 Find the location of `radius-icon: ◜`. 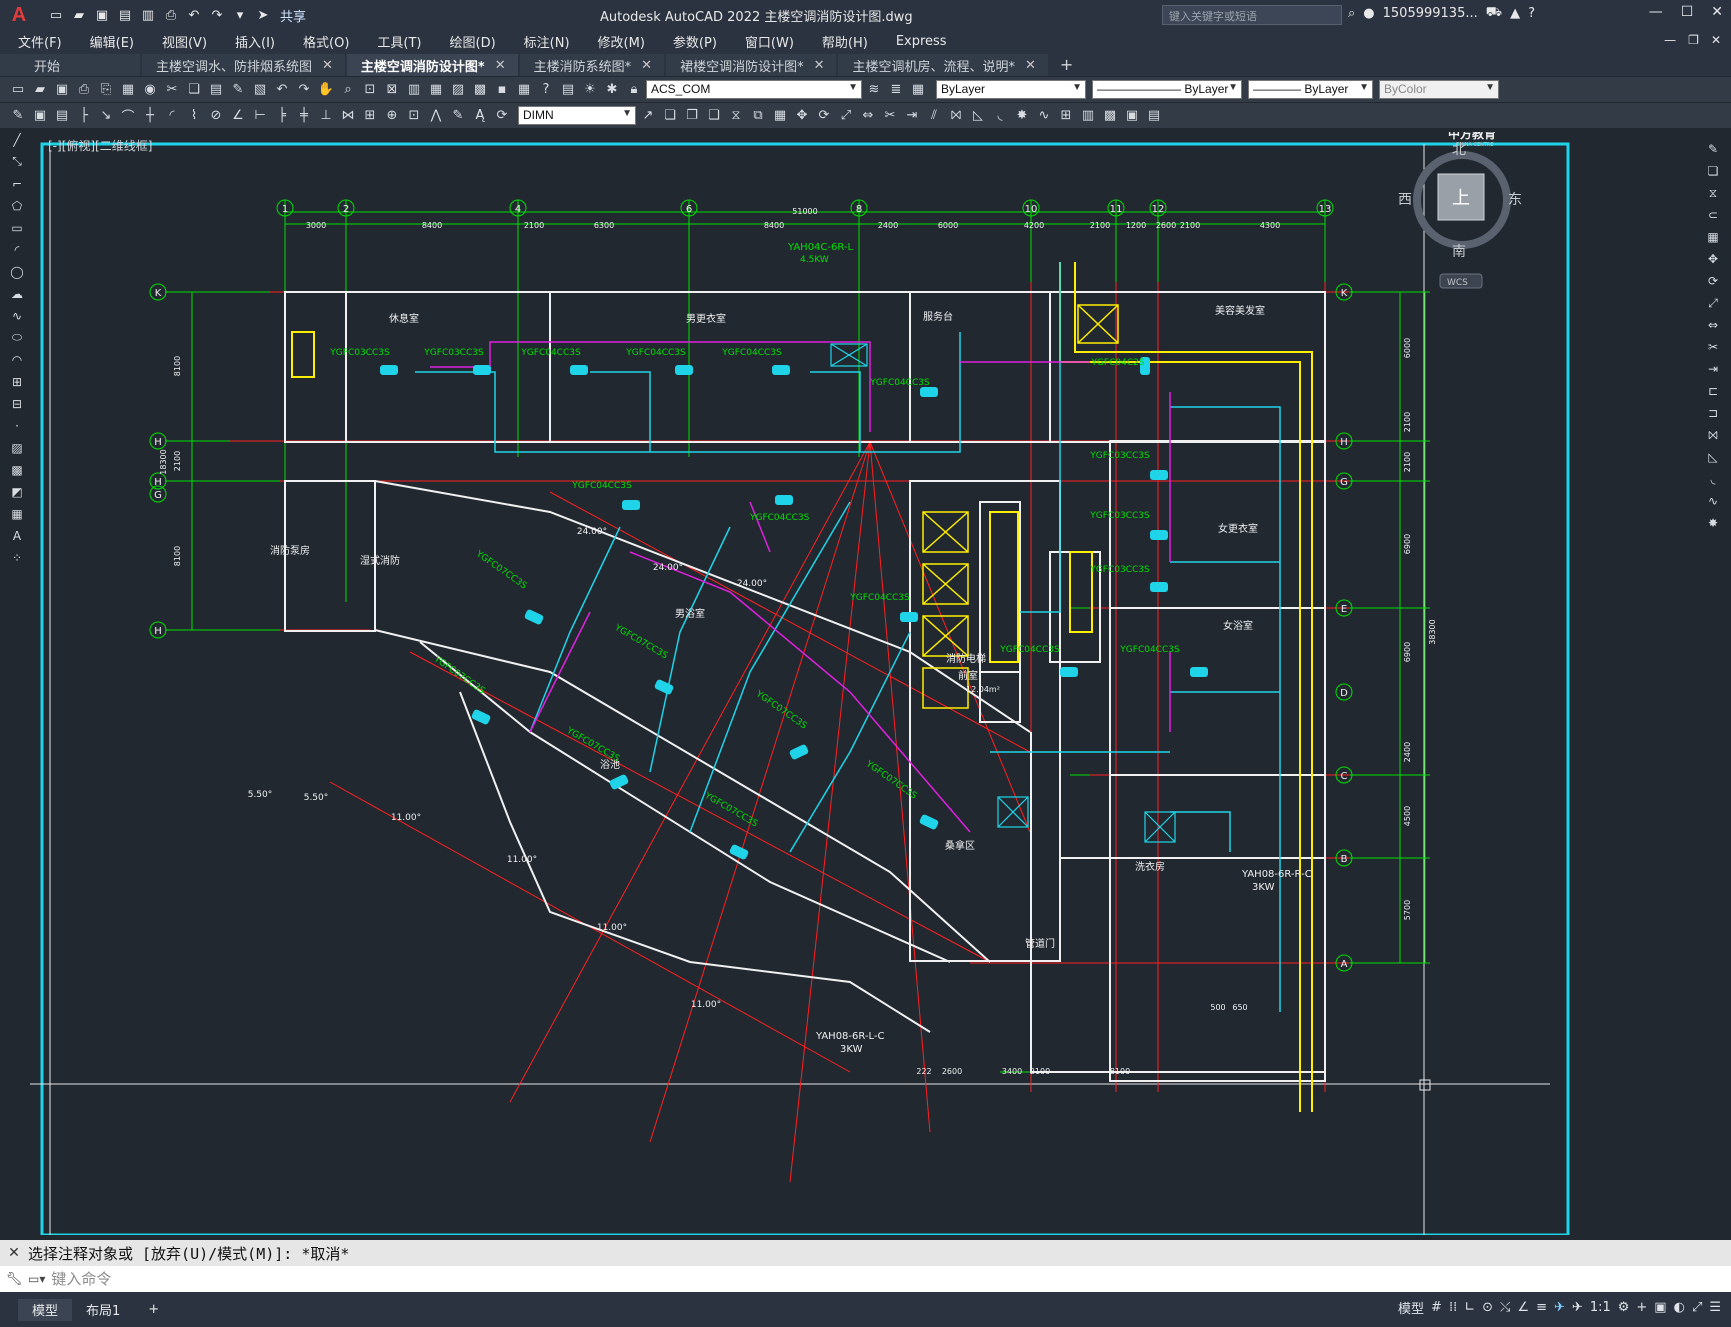

radius-icon: ◜ is located at coordinates (172, 116).